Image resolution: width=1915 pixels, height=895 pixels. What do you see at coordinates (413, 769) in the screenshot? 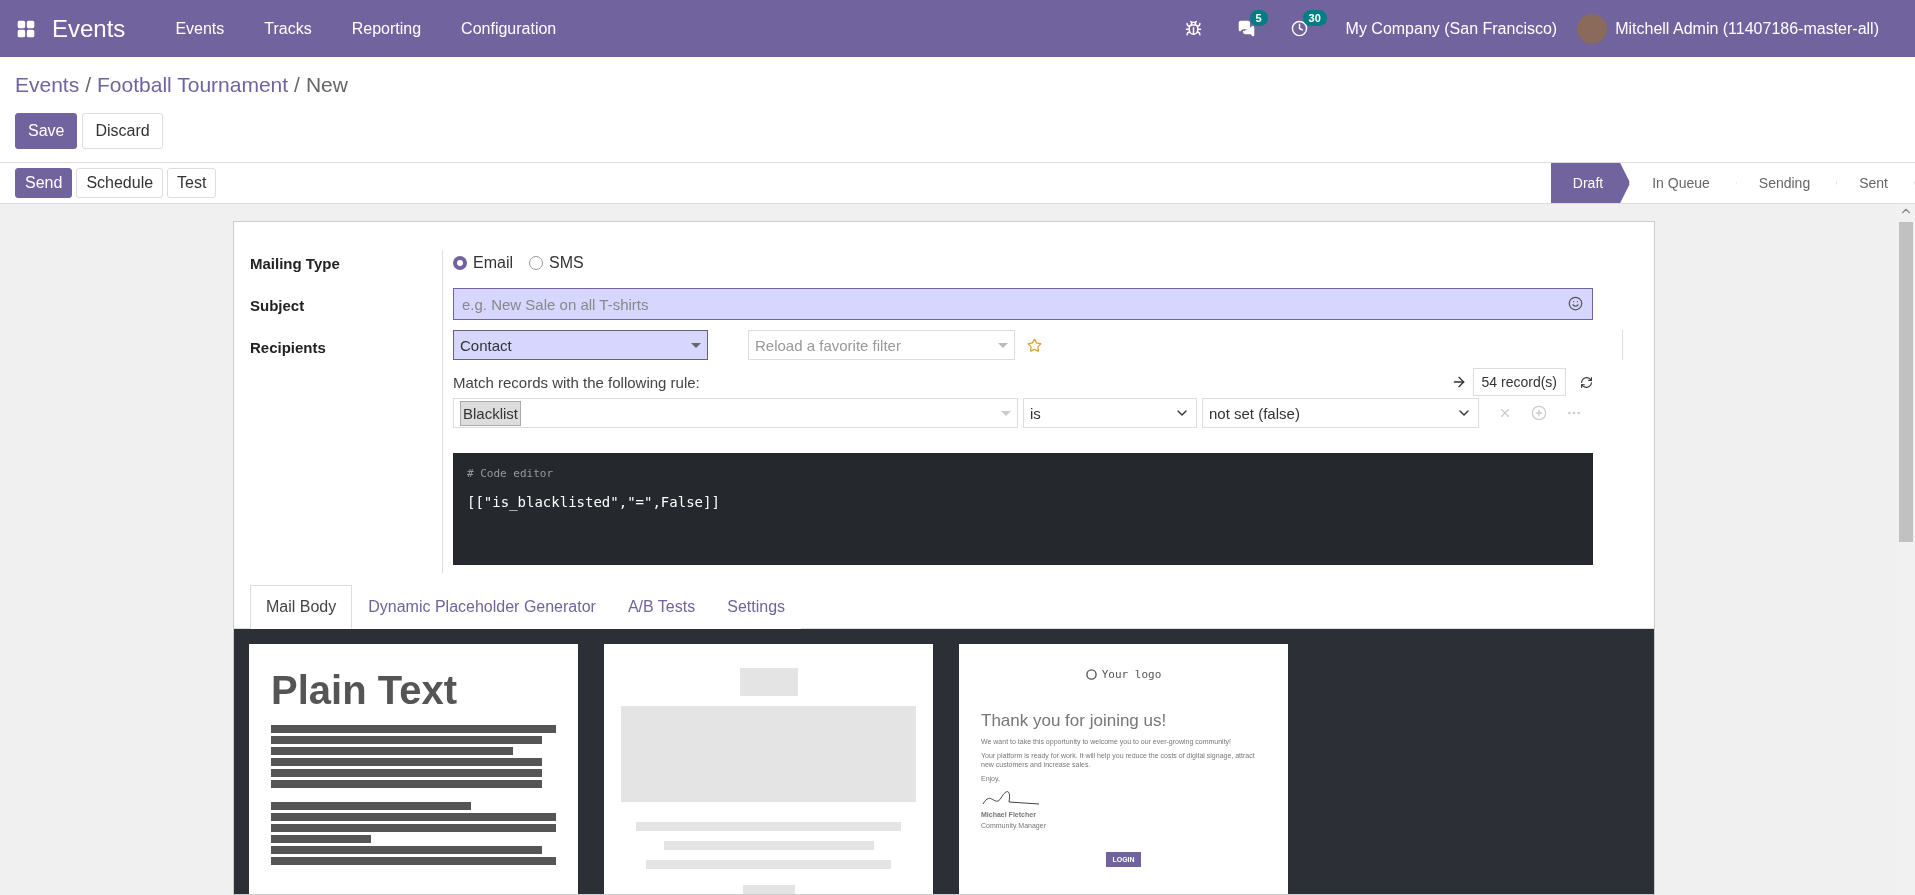
I see `template-card: Plain Text` at bounding box center [413, 769].